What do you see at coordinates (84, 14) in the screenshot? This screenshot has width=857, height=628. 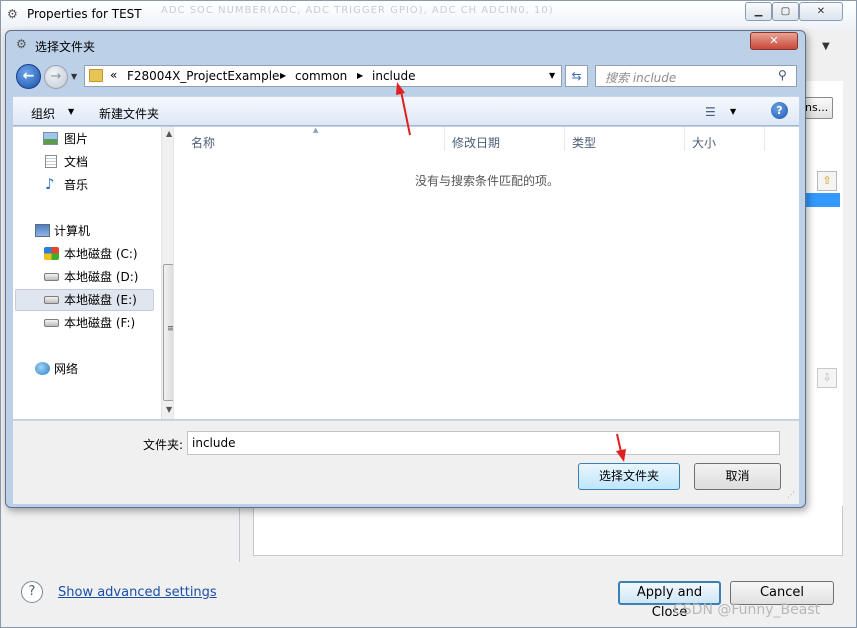 I see `properties-title: Properties for TEST` at bounding box center [84, 14].